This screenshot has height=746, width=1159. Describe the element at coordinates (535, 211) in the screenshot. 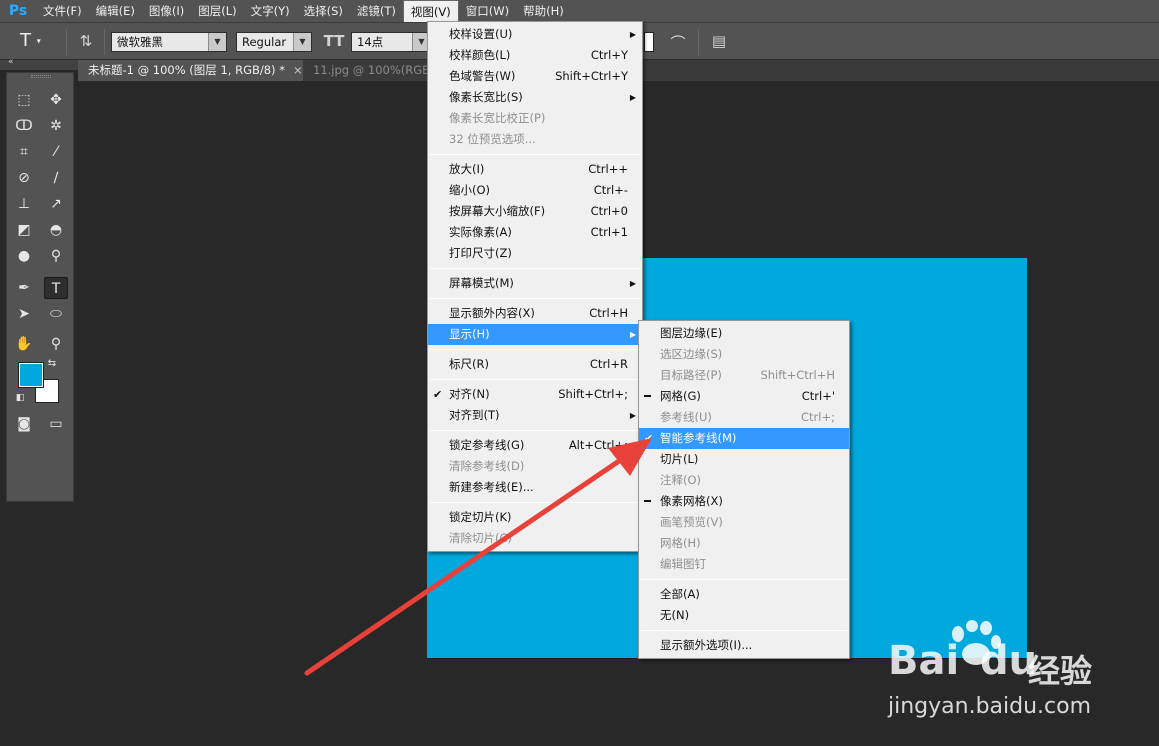

I see `view-menu-item: 按屏幕大小缩放(F) Ctrl+0` at that location.